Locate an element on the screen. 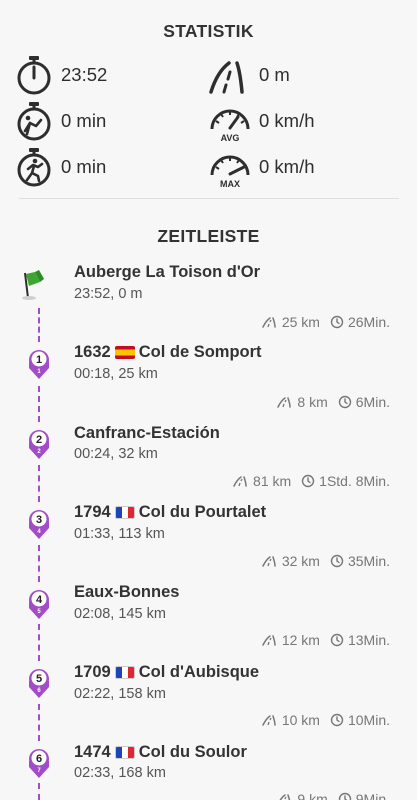 Image resolution: width=417 pixels, height=800 pixels. pass-name: Col du Pourtalet is located at coordinates (202, 512).